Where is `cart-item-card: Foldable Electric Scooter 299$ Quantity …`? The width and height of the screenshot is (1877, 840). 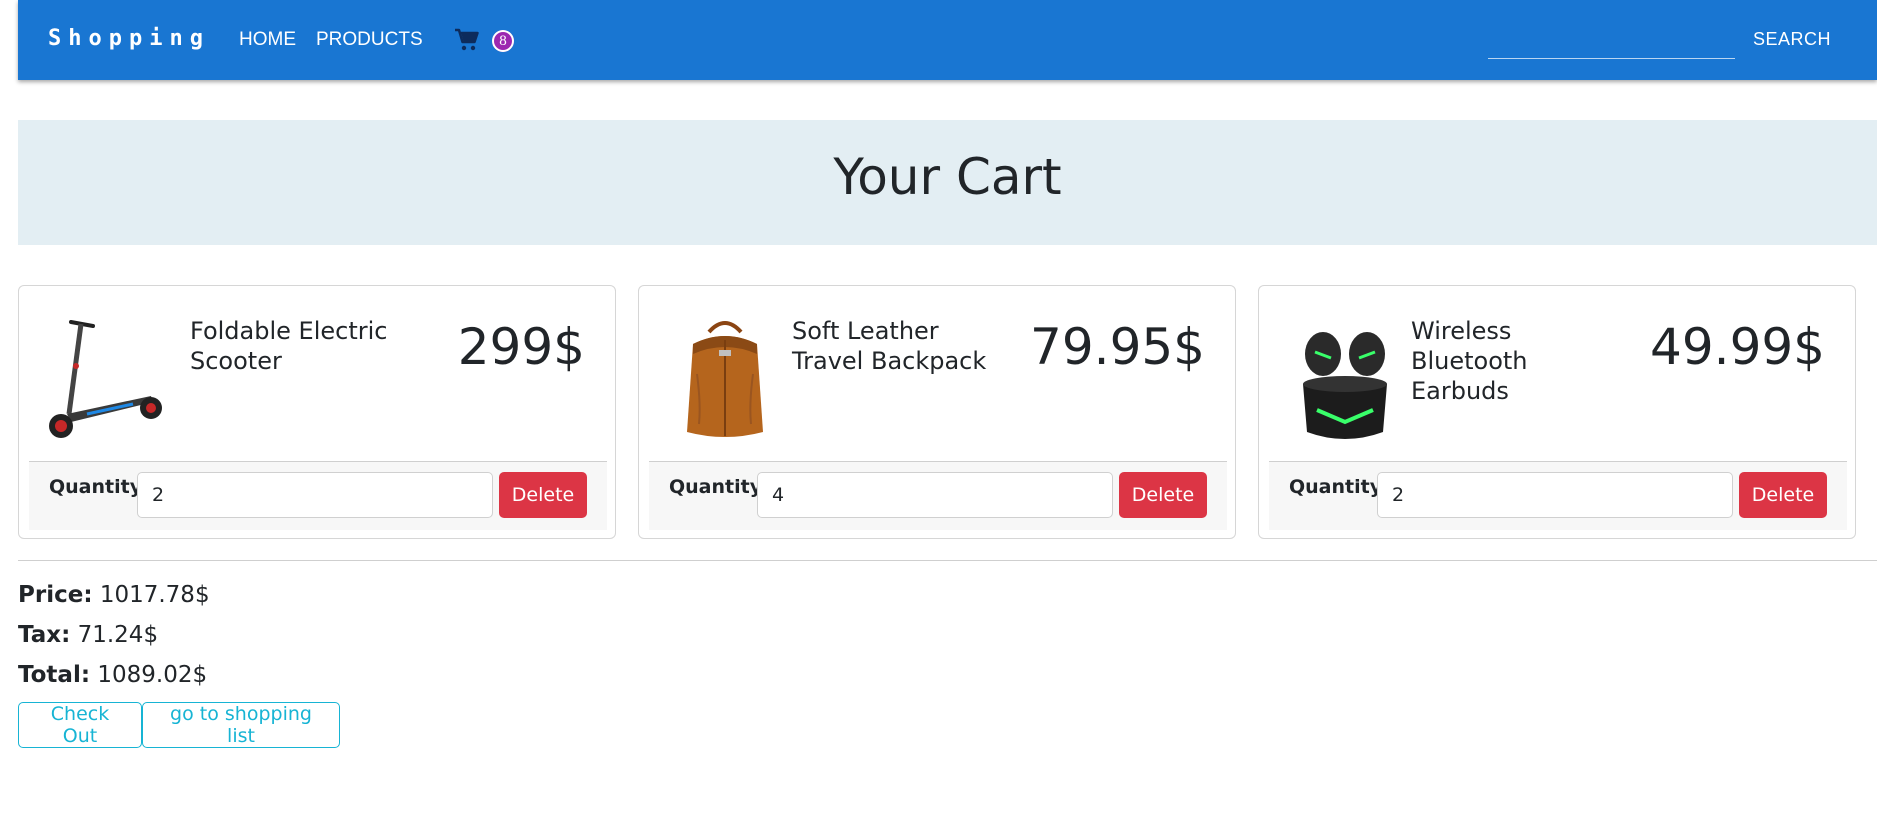 cart-item-card: Foldable Electric Scooter 299$ Quantity … is located at coordinates (317, 412).